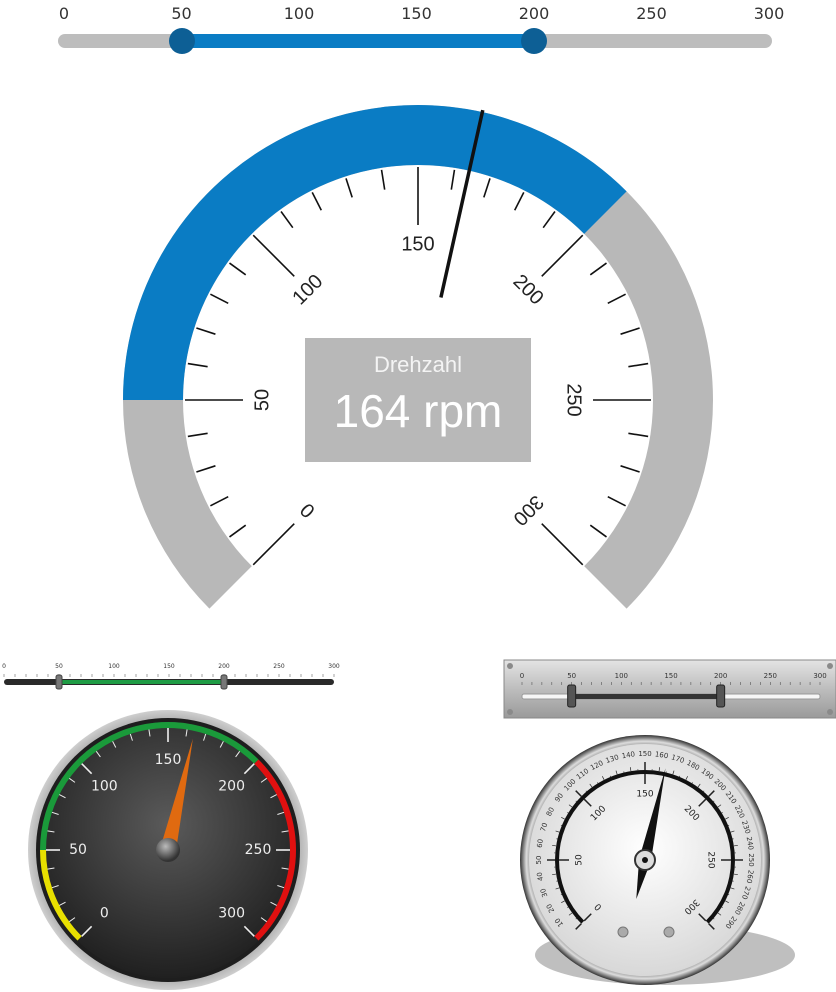 The image size is (836, 992). I want to click on dark-slider-tick-label: 200, so click(224, 666).